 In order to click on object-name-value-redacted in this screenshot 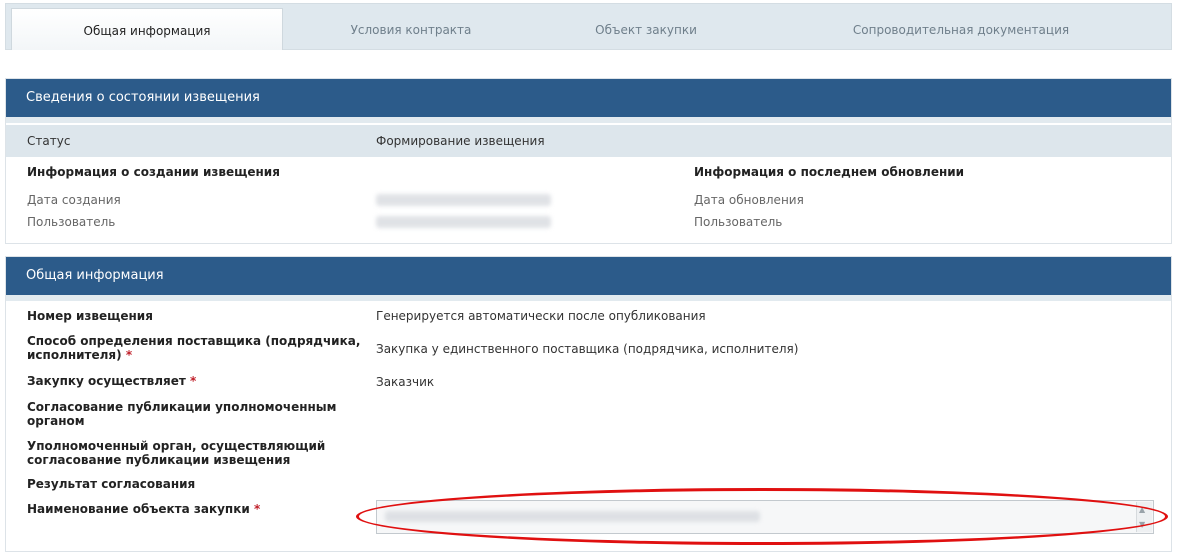, I will do `click(572, 516)`.